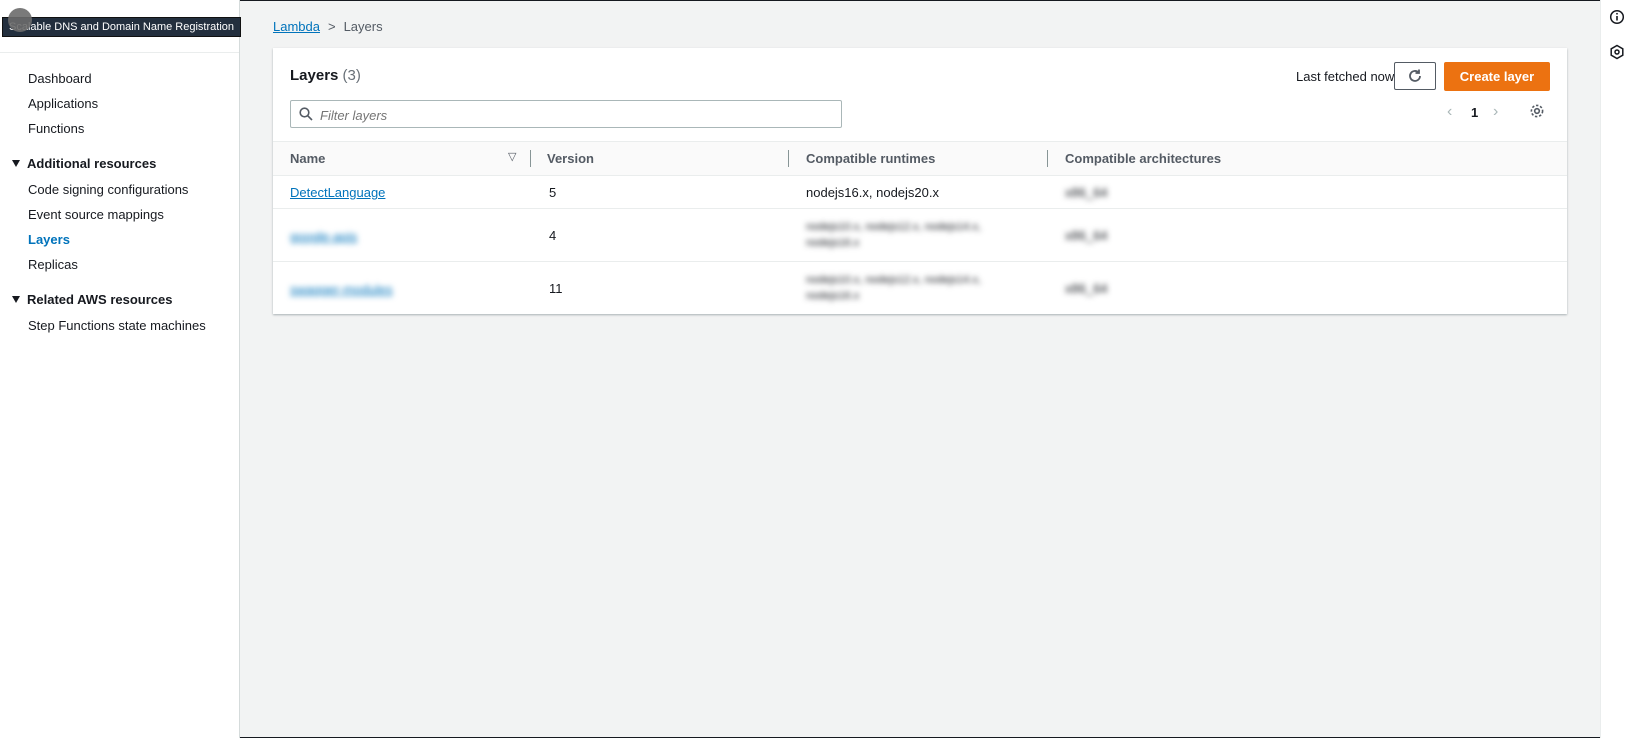 The image size is (1633, 738). I want to click on mouse-cursor, so click(20, 20).